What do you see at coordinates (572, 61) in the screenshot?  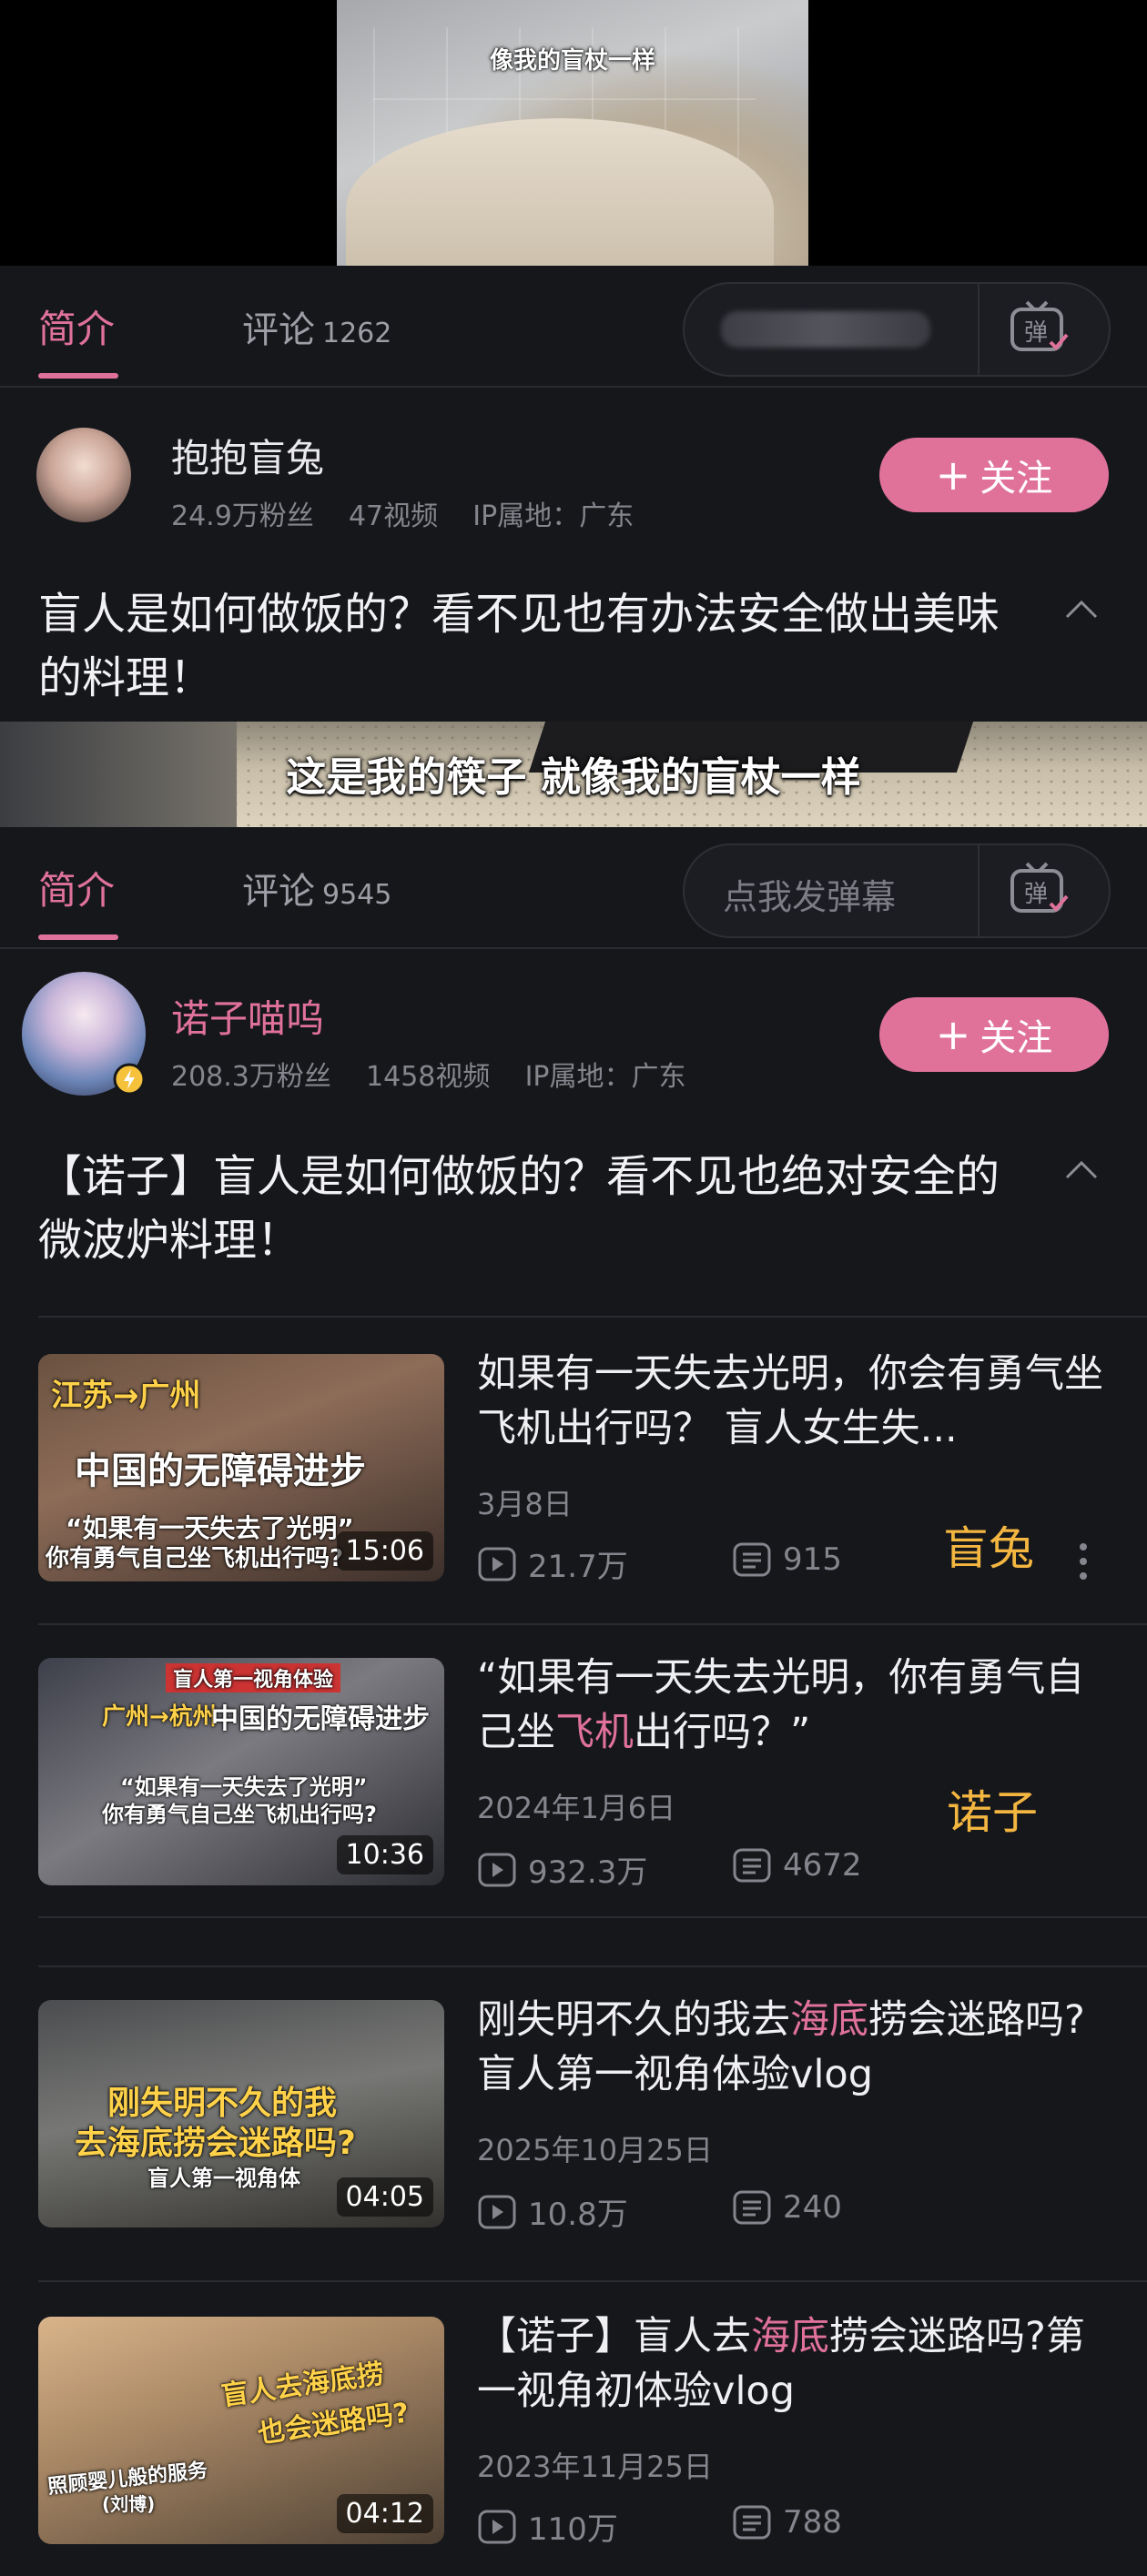 I see `video-subtitle: 像我的盲杖一样` at bounding box center [572, 61].